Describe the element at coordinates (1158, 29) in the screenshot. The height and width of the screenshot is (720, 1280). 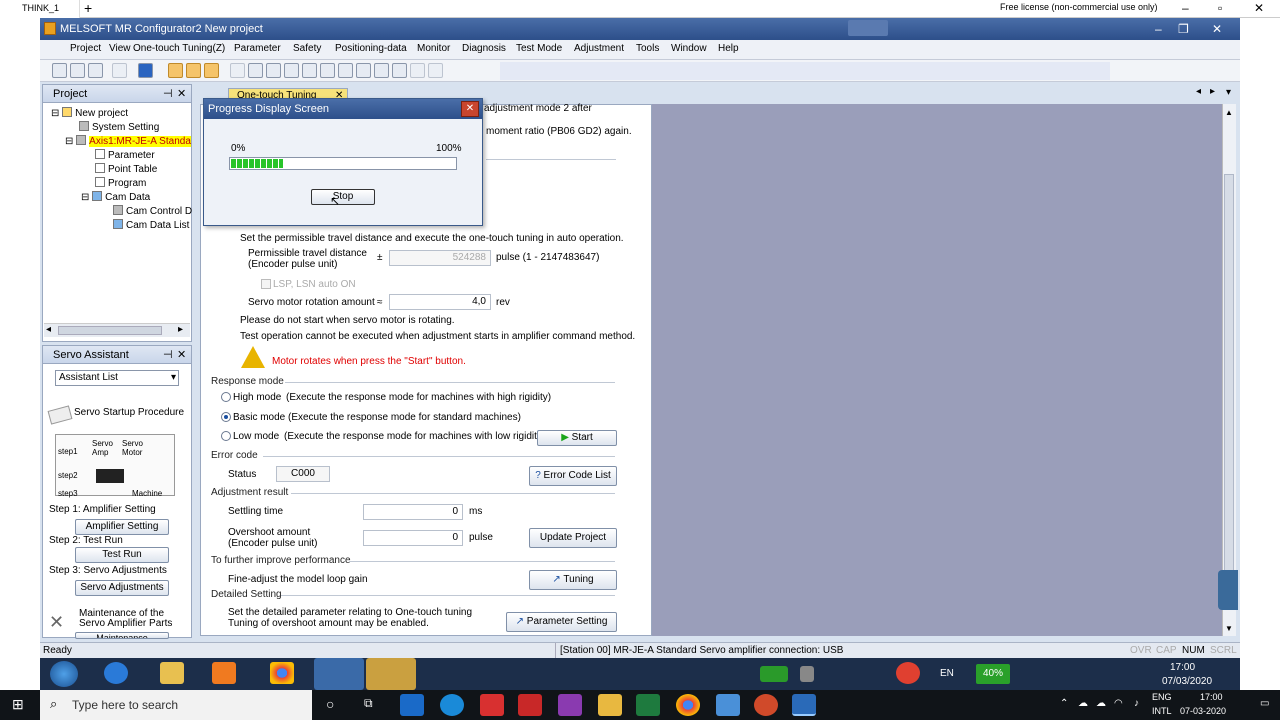
I see `minimize-icon: –` at that location.